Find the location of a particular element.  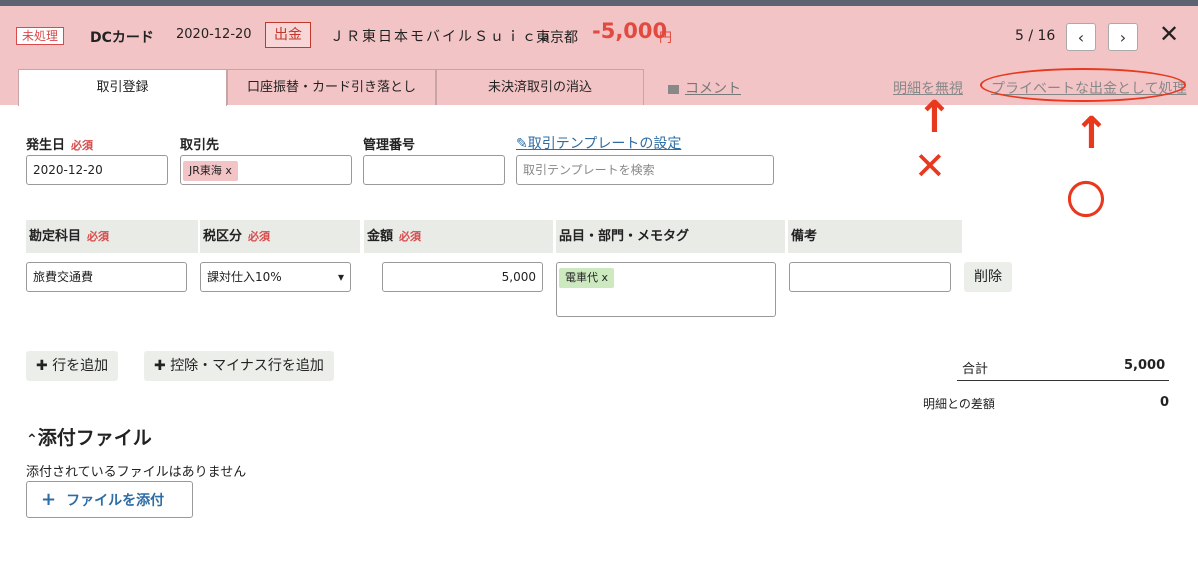

items-input: 電車代 x is located at coordinates (666, 289).